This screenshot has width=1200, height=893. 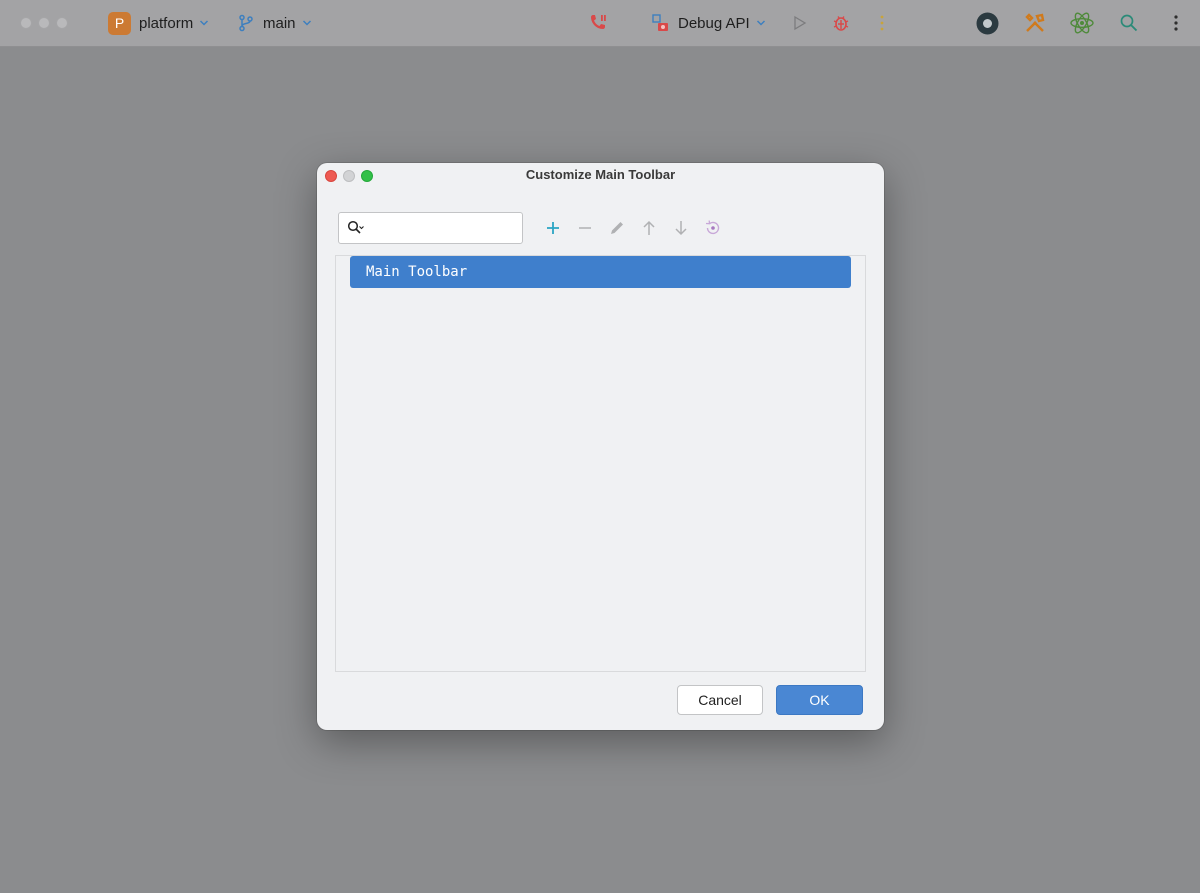 I want to click on remove-icon, so click(x=585, y=228).